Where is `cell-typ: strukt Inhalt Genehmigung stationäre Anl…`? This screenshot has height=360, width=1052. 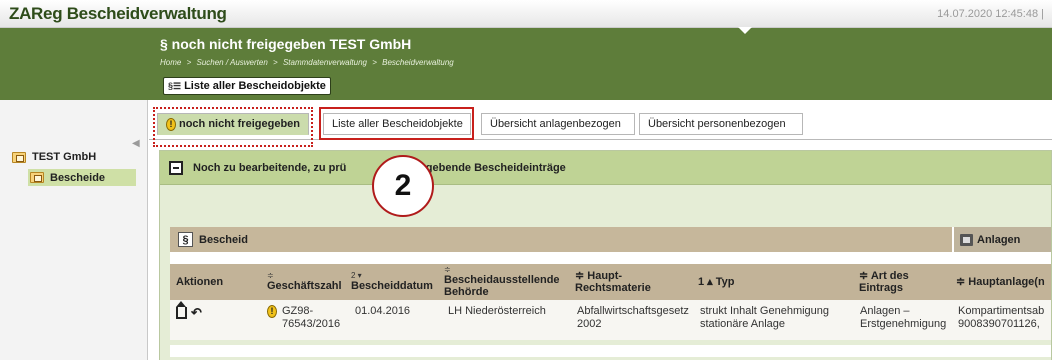
cell-typ: strukt Inhalt Genehmigung stationäre Anl… is located at coordinates (765, 317).